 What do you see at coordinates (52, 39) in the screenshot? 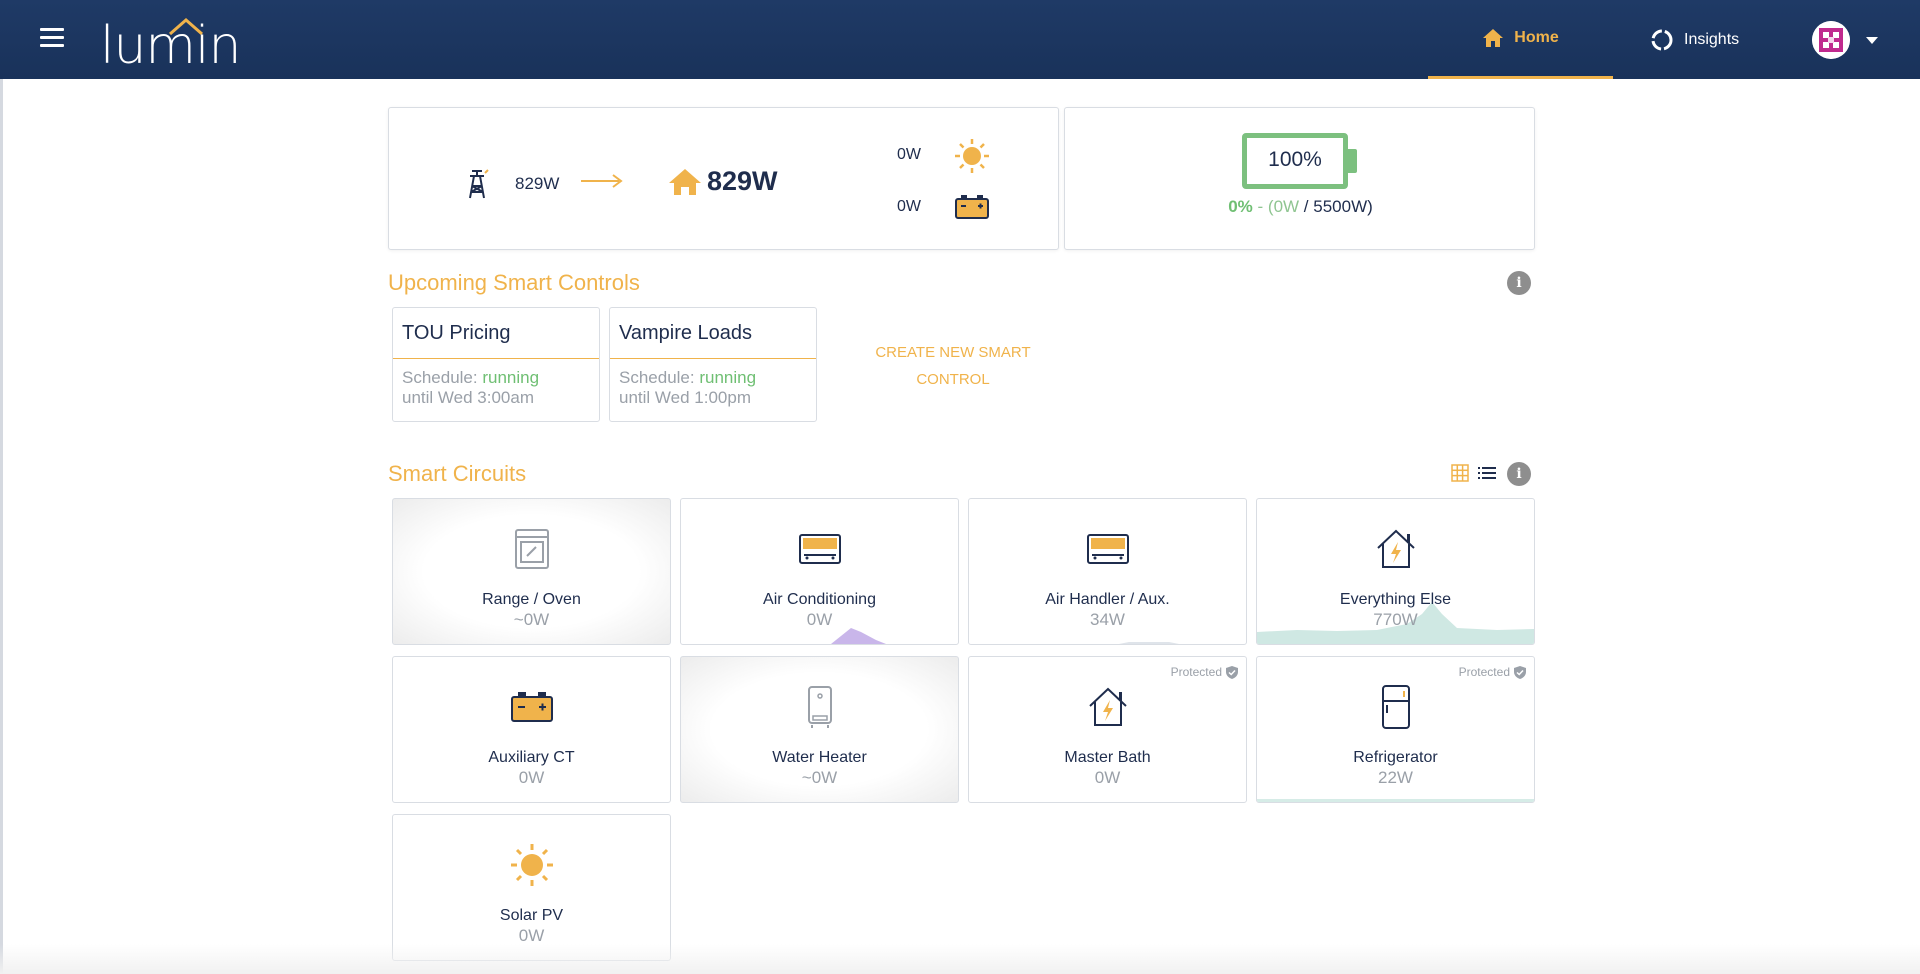
I see `menu-icon` at bounding box center [52, 39].